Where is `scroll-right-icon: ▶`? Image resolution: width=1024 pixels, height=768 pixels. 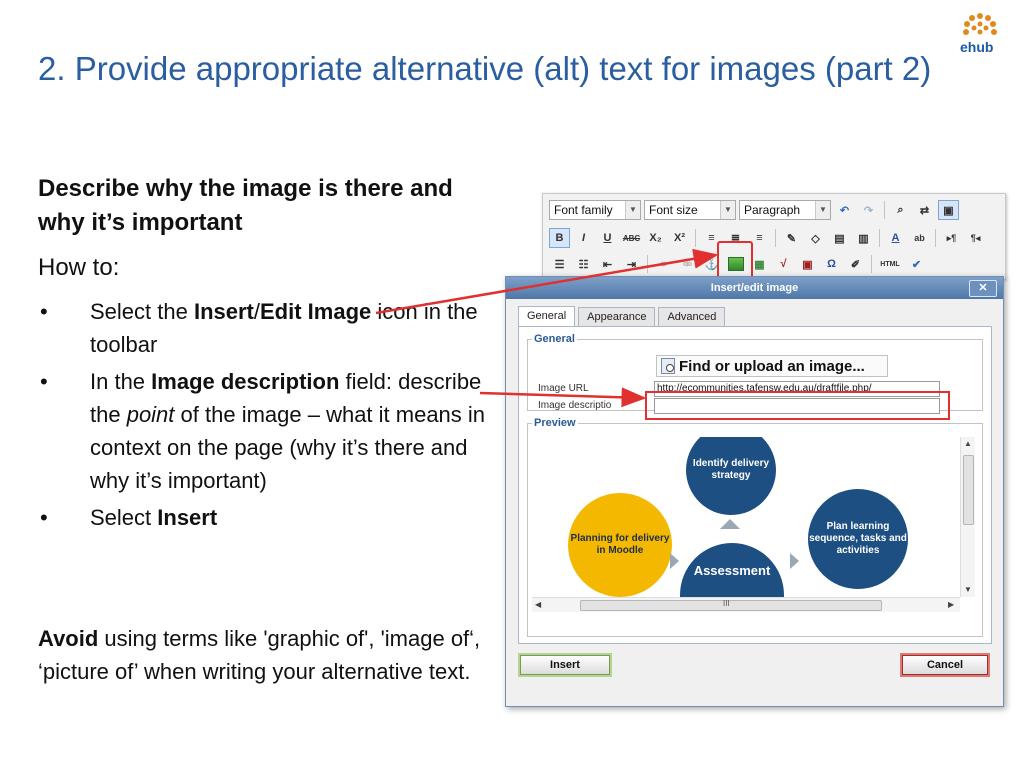 scroll-right-icon: ▶ is located at coordinates (951, 604).